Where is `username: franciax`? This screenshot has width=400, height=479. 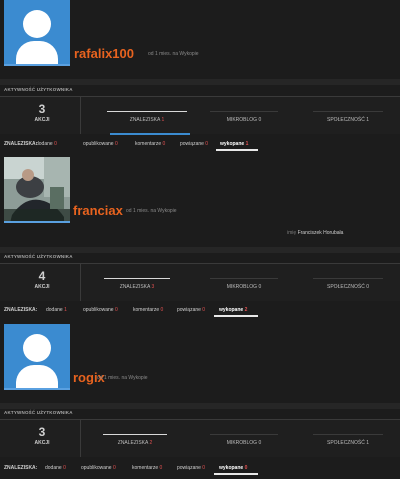
username: franciax is located at coordinates (98, 210).